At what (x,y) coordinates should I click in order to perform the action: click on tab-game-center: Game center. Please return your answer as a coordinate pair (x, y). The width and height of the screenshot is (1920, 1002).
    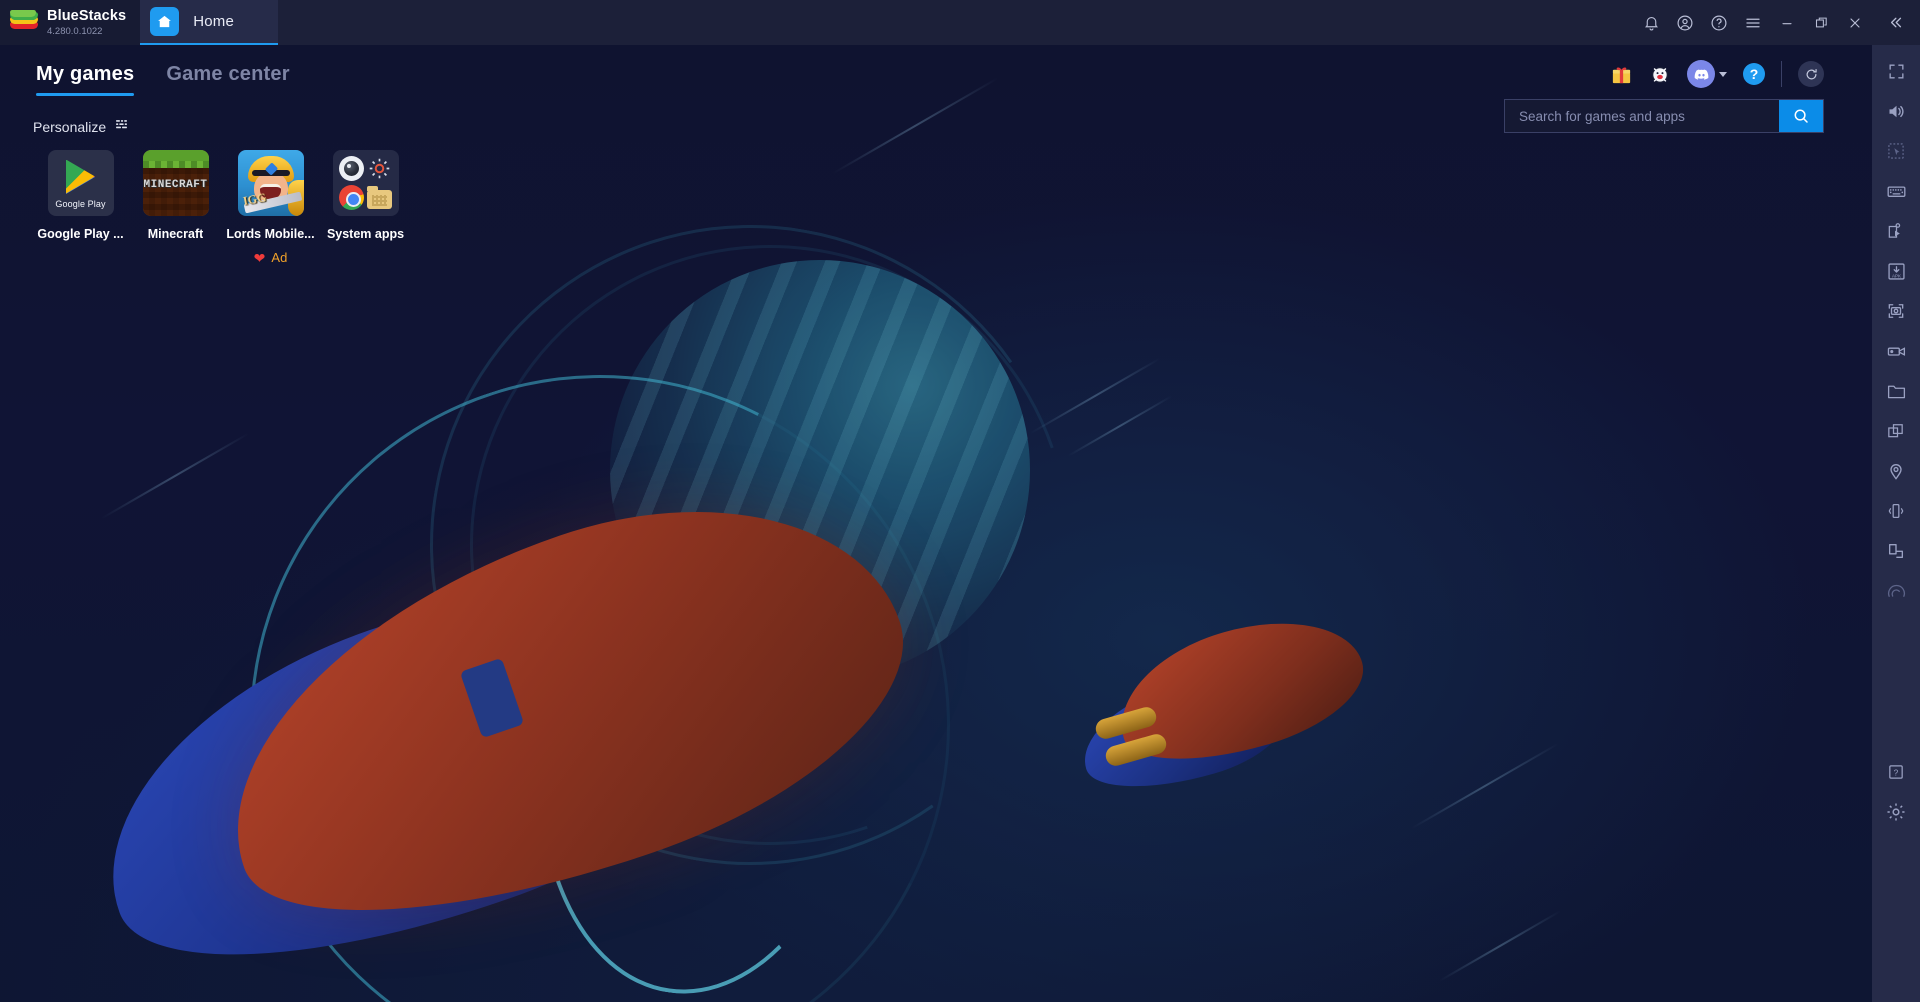
    Looking at the image, I should click on (227, 79).